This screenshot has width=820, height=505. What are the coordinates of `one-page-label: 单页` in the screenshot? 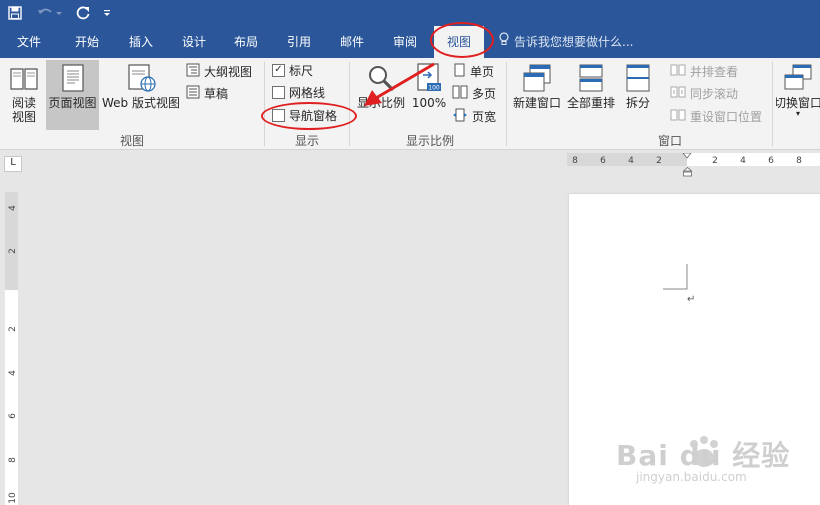 It's located at (482, 71).